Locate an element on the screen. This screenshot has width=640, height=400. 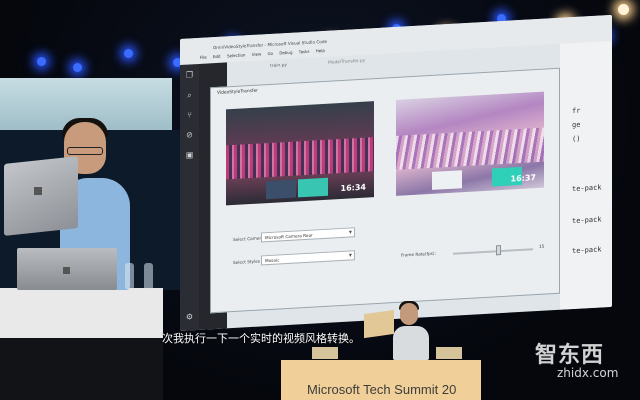
tab-model-transfer: ModelTransfer.py is located at coordinates (346, 62).